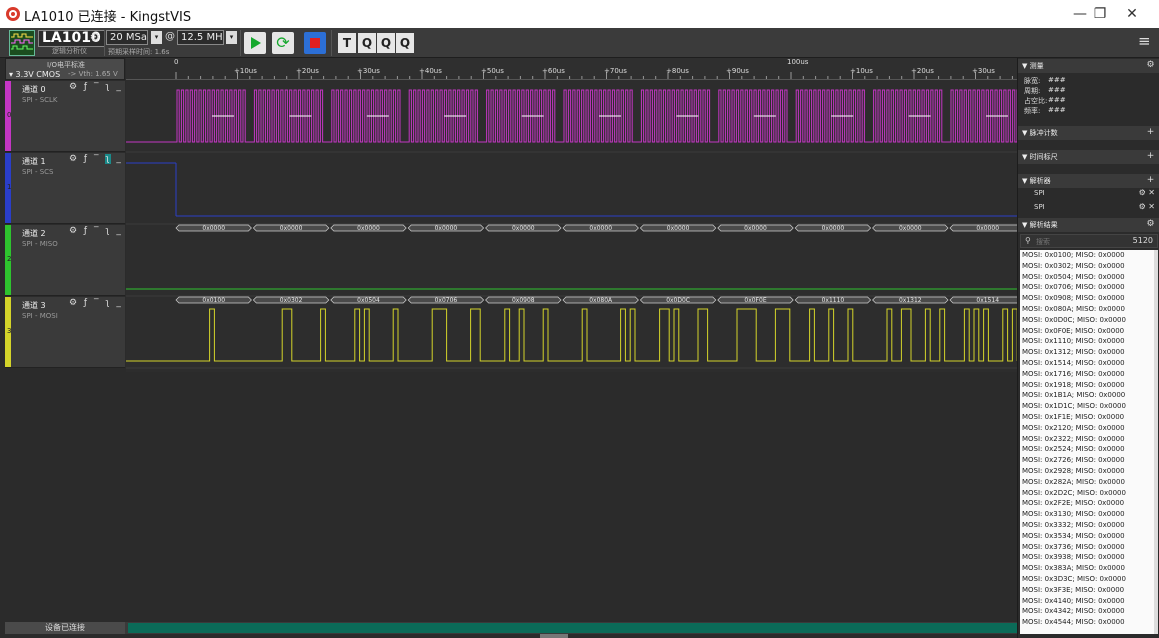 This screenshot has width=1159, height=638. Describe the element at coordinates (95, 37) in the screenshot. I see `device-settings-gear-icon: ⚙` at that location.